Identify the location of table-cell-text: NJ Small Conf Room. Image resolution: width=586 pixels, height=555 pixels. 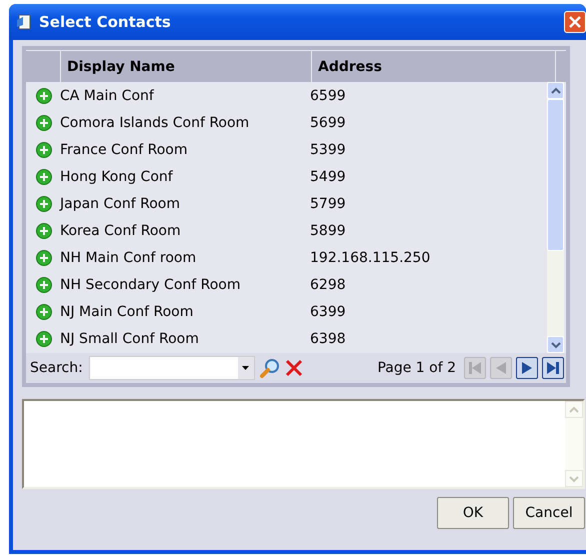
(130, 338).